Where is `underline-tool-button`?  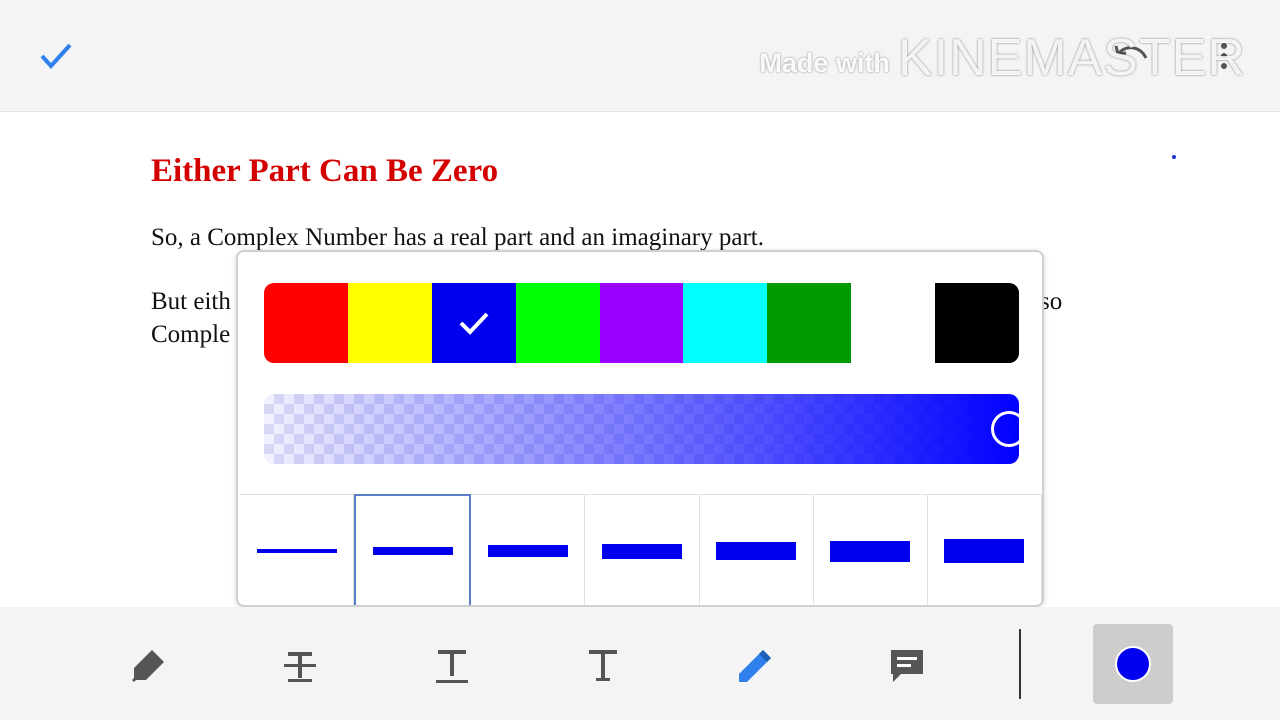
underline-tool-button is located at coordinates (452, 666).